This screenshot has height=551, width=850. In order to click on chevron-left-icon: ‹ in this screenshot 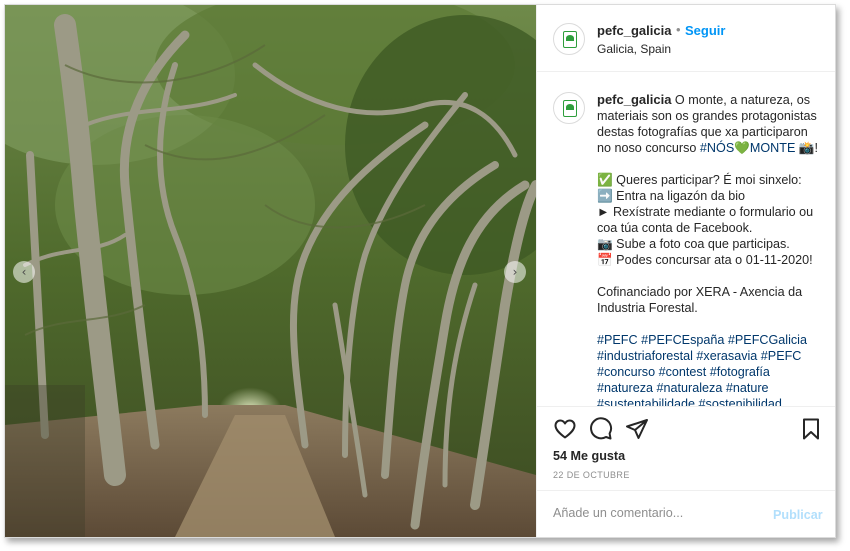, I will do `click(24, 272)`.